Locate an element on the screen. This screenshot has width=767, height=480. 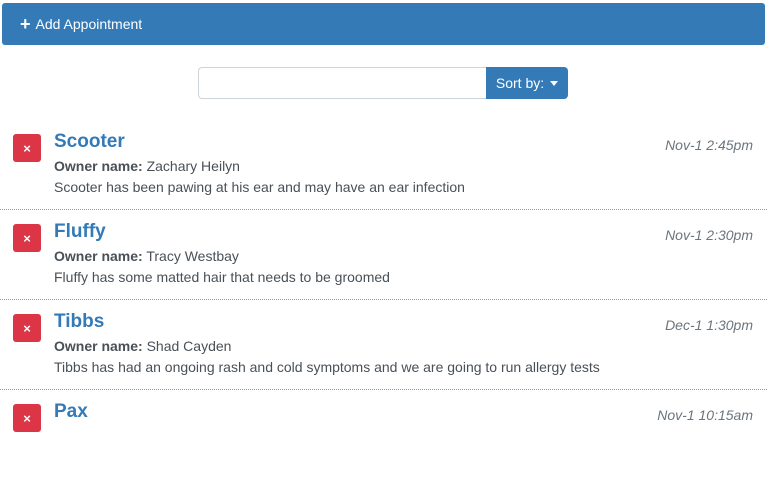
appointment-date: Nov-1 2:30pm is located at coordinates (709, 235).